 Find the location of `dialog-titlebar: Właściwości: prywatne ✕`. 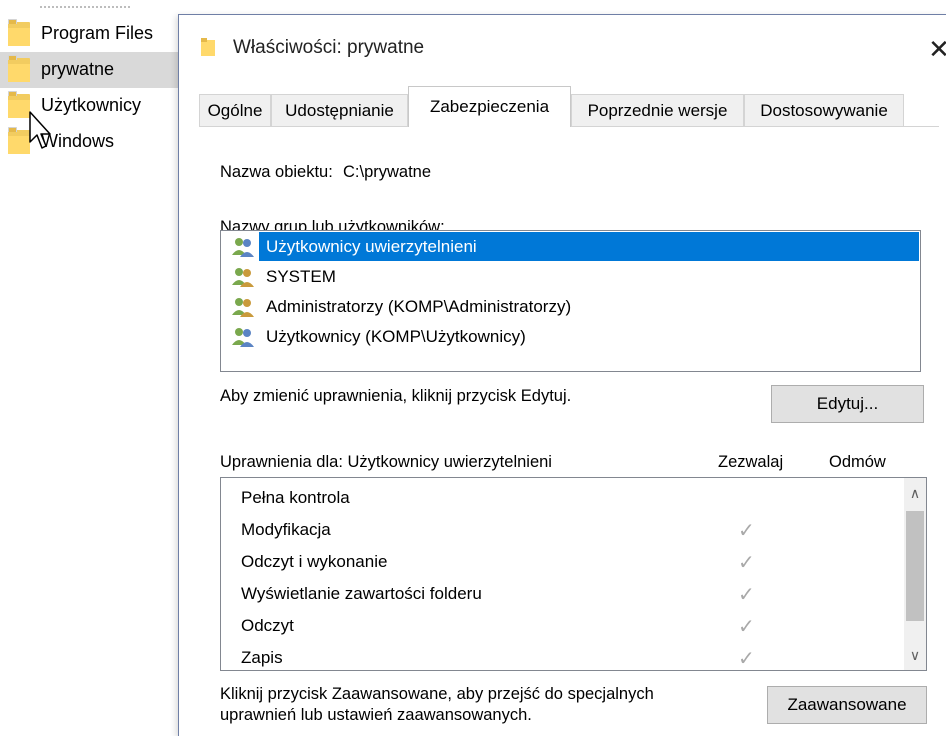

dialog-titlebar: Właściwości: prywatne ✕ is located at coordinates (562, 48).